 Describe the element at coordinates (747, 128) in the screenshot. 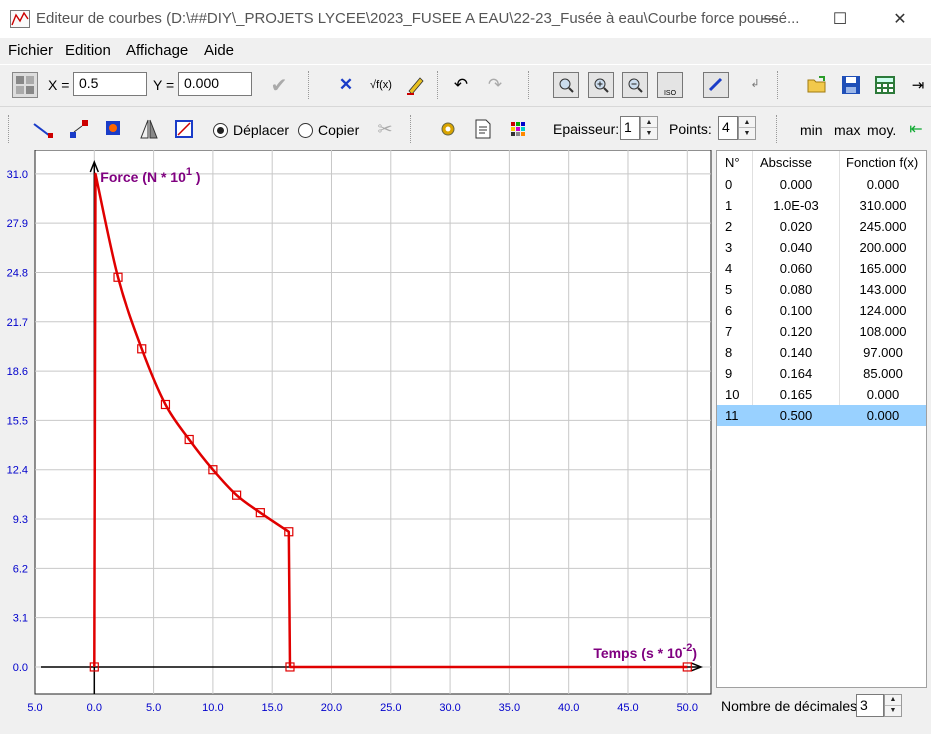

I see `points-stepper: ▲ ▼` at that location.